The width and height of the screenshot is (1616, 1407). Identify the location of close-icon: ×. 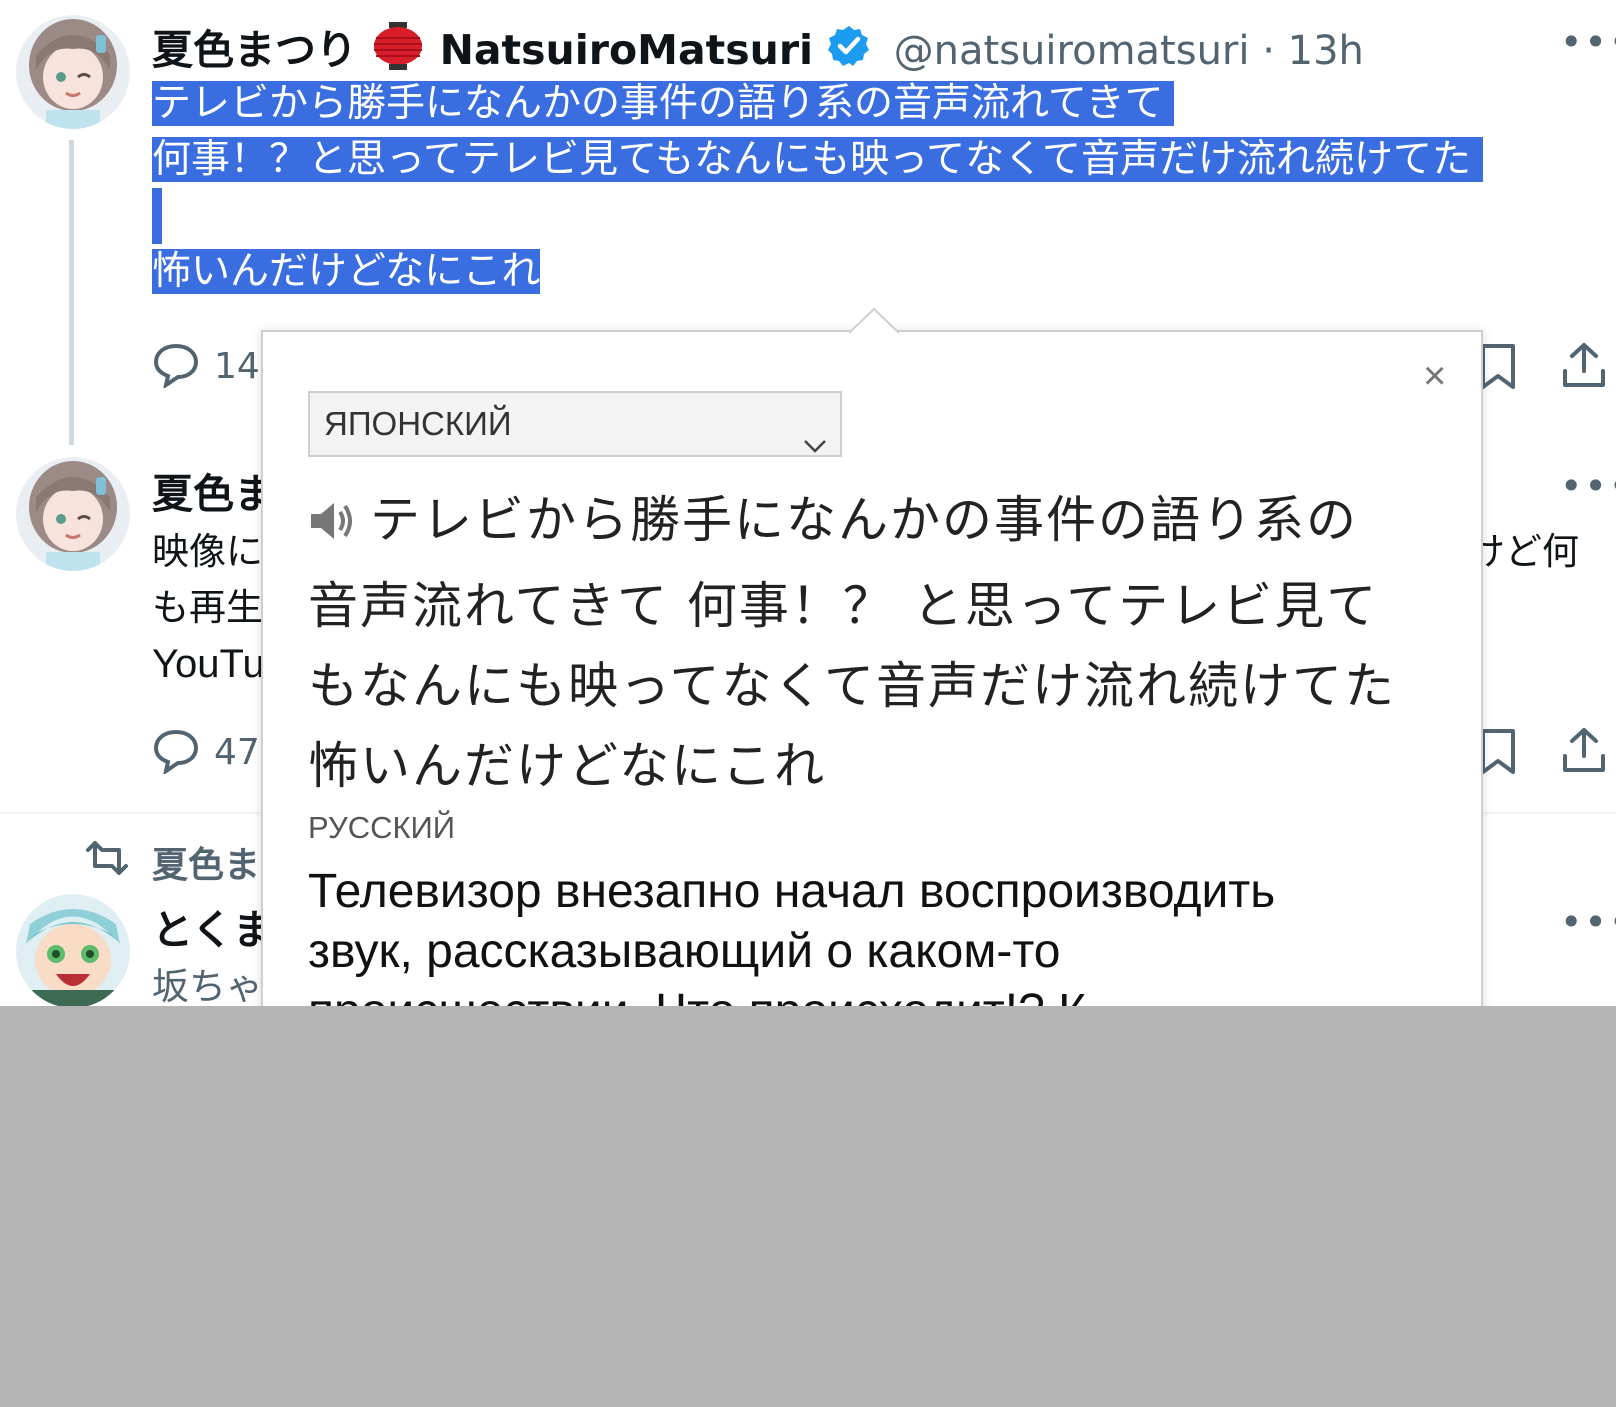
(1434, 376).